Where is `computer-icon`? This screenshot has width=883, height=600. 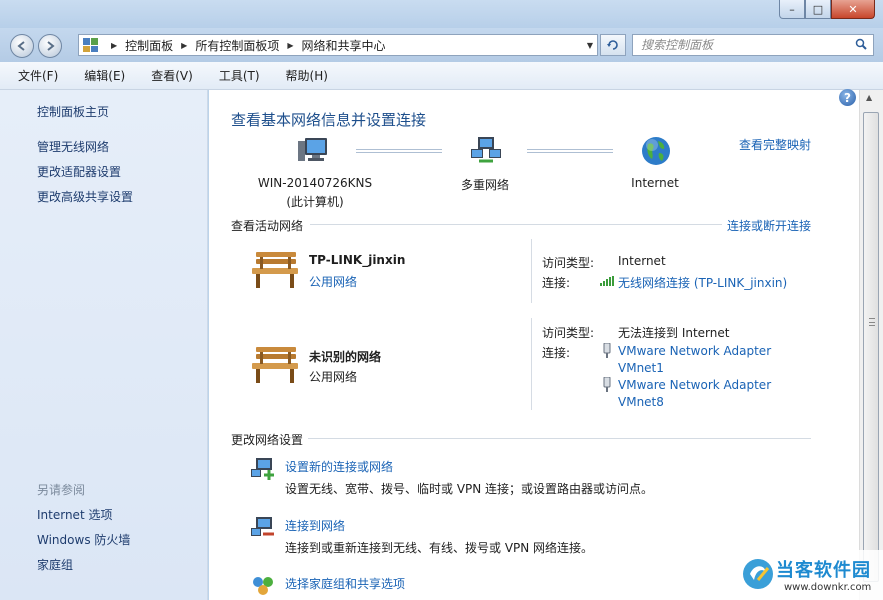
computer-icon is located at coordinates (313, 151).